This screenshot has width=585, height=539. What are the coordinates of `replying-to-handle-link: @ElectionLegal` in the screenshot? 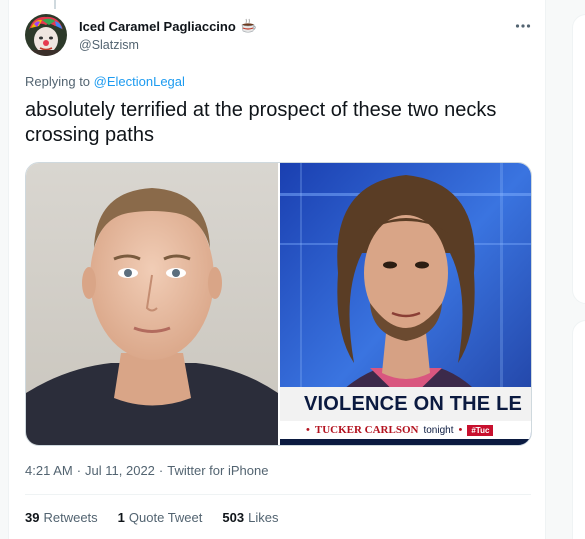 It's located at (139, 81).